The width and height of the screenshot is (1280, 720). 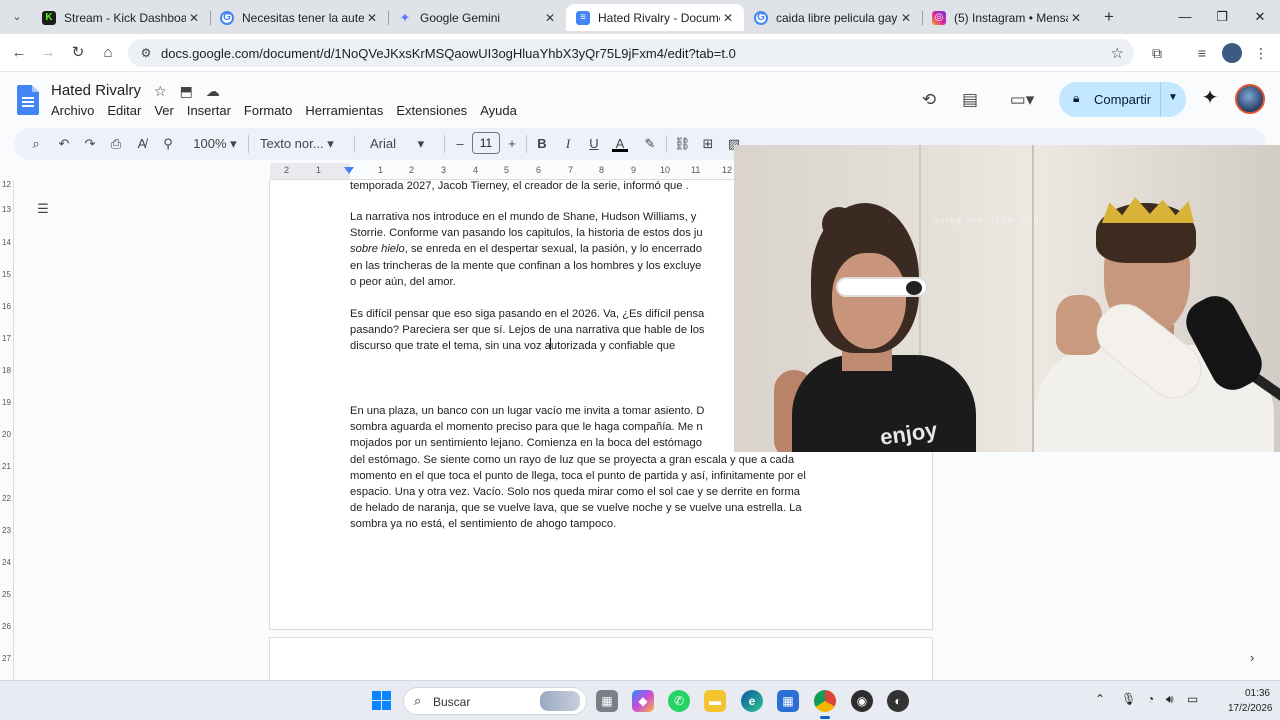 I want to click on underline-icon: U, so click(x=594, y=144).